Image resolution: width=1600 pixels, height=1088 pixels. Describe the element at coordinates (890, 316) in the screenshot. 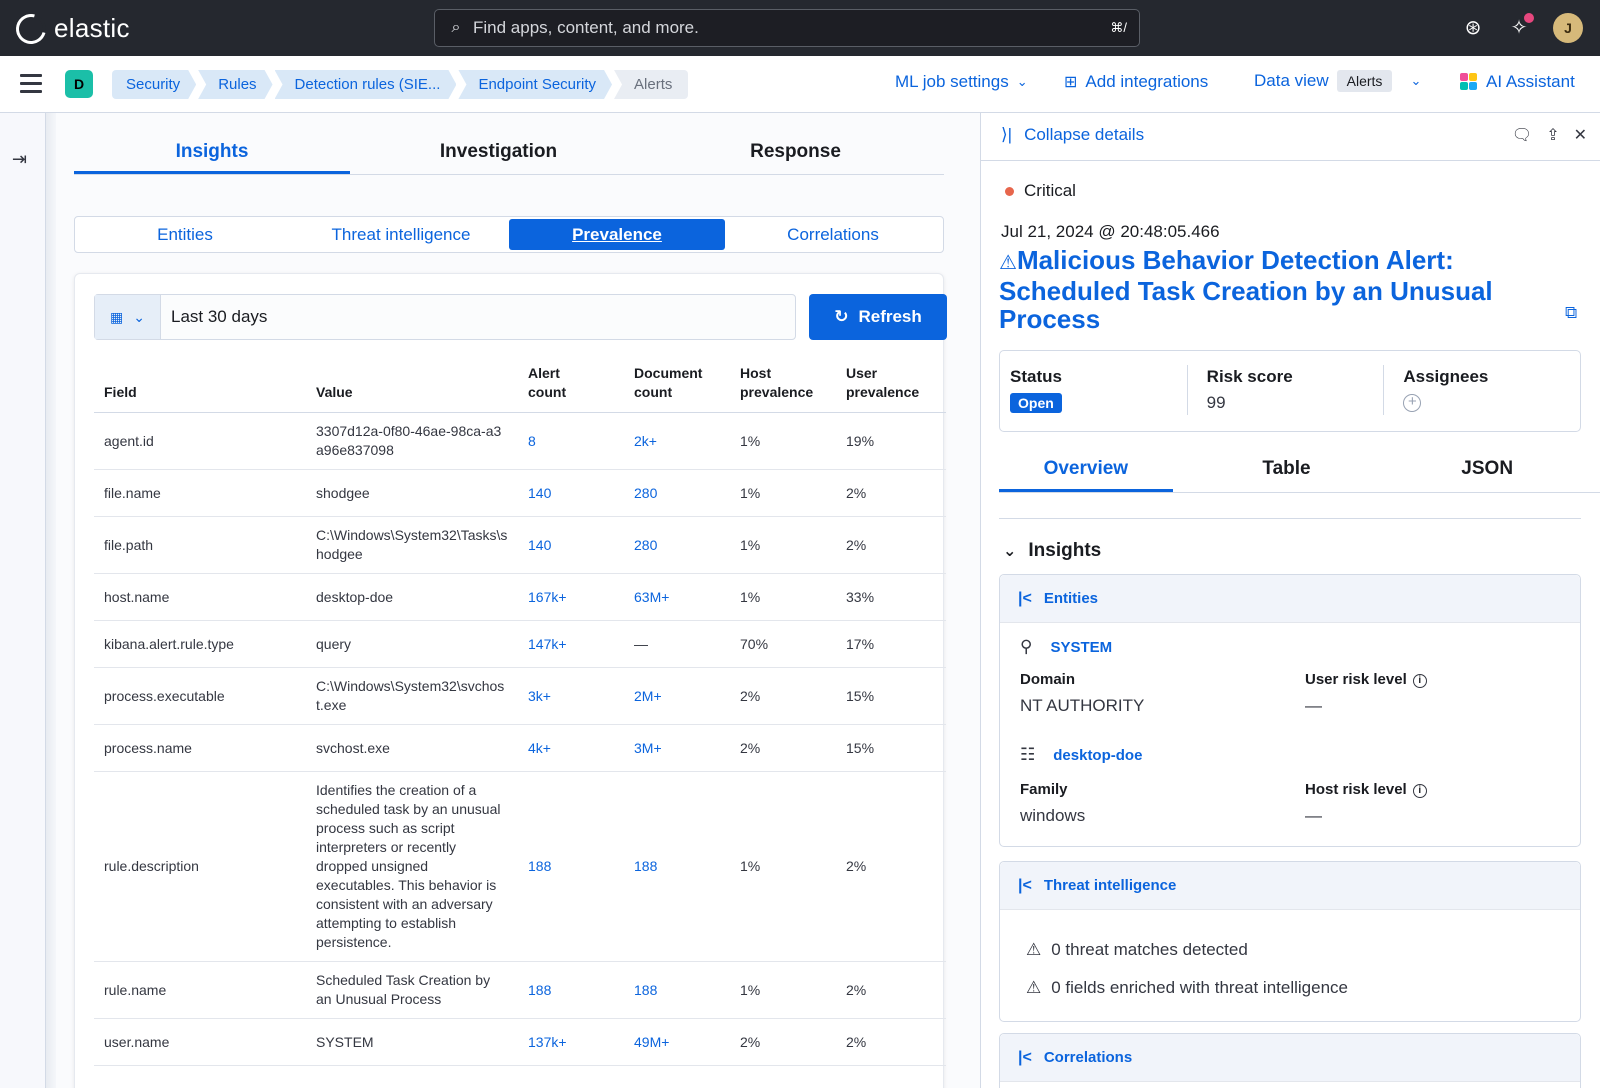

I see `refresh-label: Refresh` at that location.